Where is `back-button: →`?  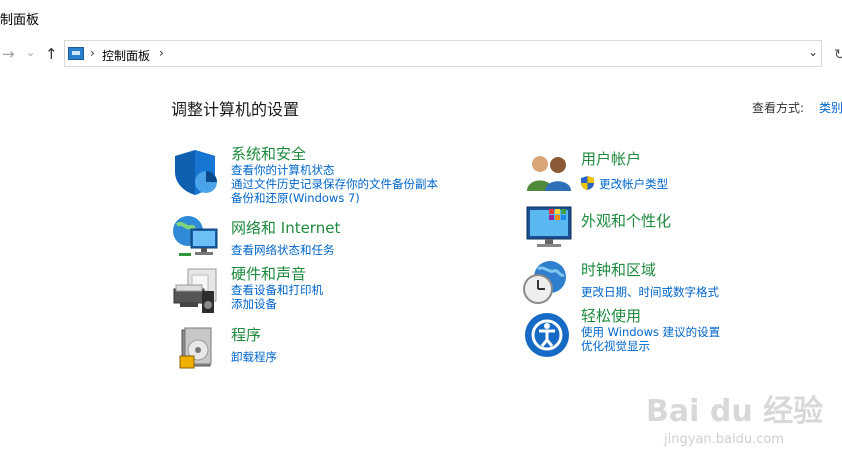
back-button: → is located at coordinates (8, 54).